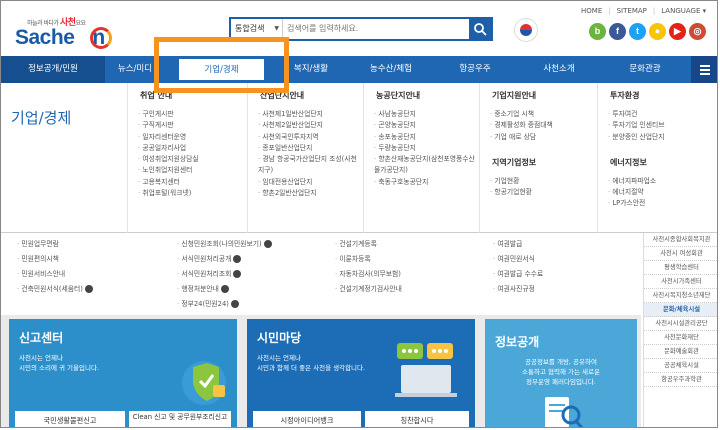 The height and width of the screenshot is (430, 720). Describe the element at coordinates (192, 170) in the screenshot. I see `menu-item: 노인취업지원센터` at that location.